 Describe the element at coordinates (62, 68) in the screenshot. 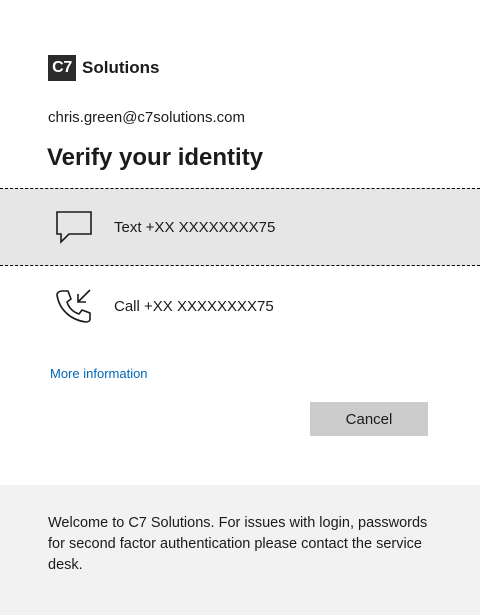

I see `logo-mark: C7` at that location.